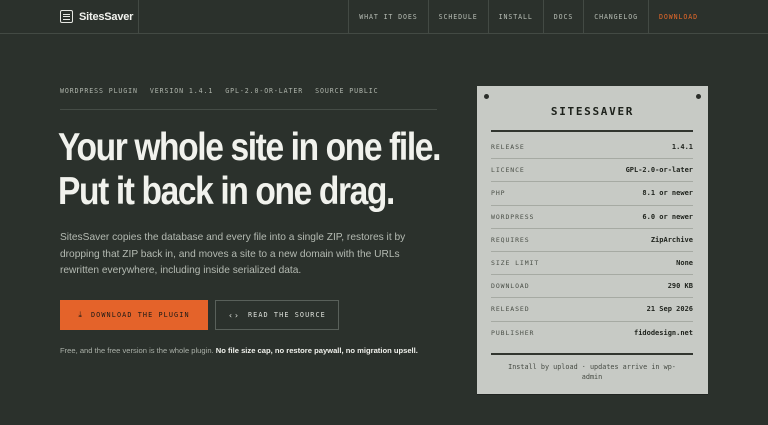  What do you see at coordinates (226, 191) in the screenshot?
I see `headline-line-2: Put it back in one drag.` at bounding box center [226, 191].